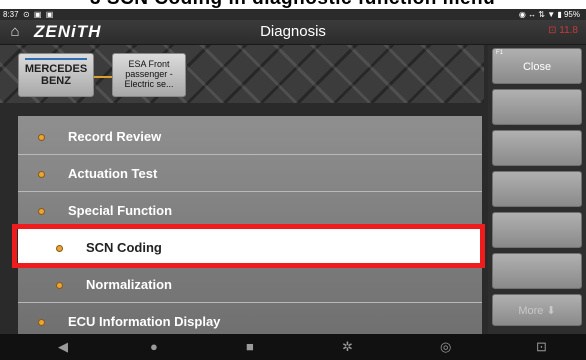 This screenshot has height=360, width=586. What do you see at coordinates (120, 210) in the screenshot?
I see `list-item-label: Special Function` at bounding box center [120, 210].